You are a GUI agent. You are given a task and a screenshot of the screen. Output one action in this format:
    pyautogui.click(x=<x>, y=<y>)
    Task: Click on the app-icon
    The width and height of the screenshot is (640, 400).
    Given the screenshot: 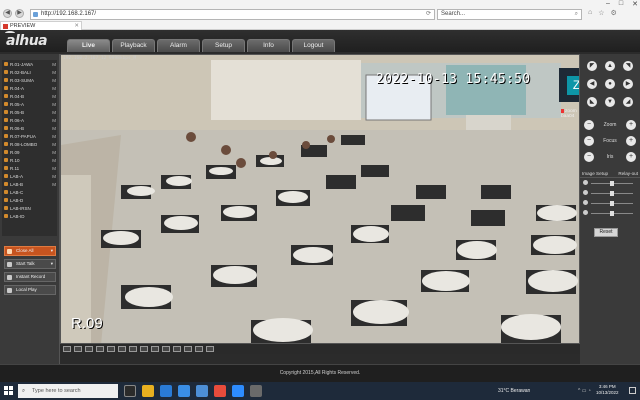 What is the action you would take?
    pyautogui.click(x=256, y=391)
    